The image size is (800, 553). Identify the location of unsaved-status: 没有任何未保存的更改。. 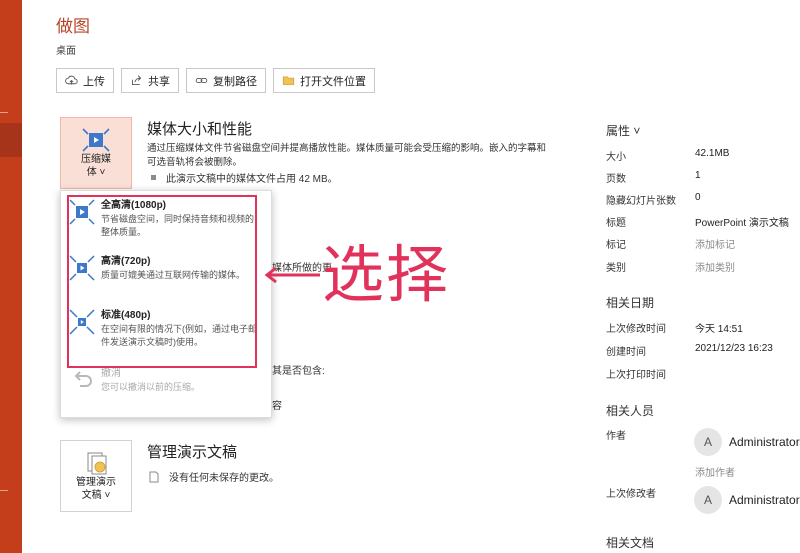
(214, 476).